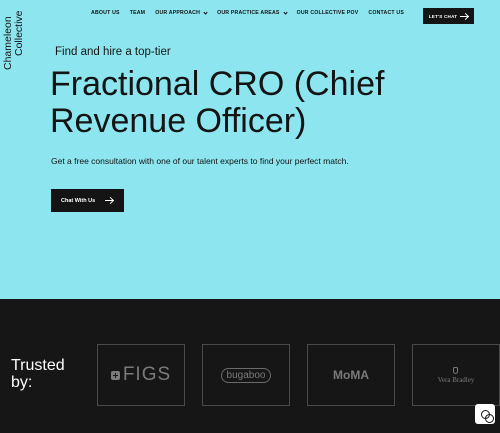 This screenshot has width=500, height=433. What do you see at coordinates (456, 379) in the screenshot?
I see `client-logo-text: Vera Bradley` at bounding box center [456, 379].